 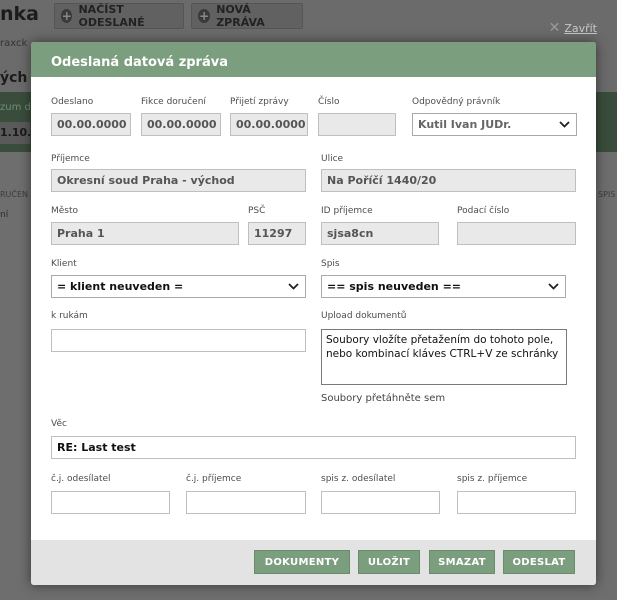 What do you see at coordinates (19, 14) in the screenshot?
I see `background-title: nka` at bounding box center [19, 14].